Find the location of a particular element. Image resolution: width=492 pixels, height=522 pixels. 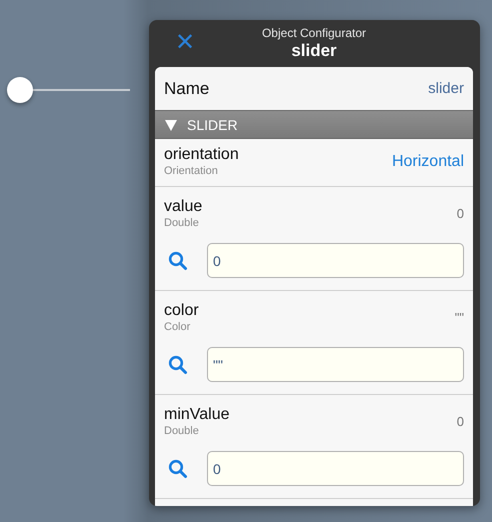

choice-value: Horizontal is located at coordinates (428, 161).